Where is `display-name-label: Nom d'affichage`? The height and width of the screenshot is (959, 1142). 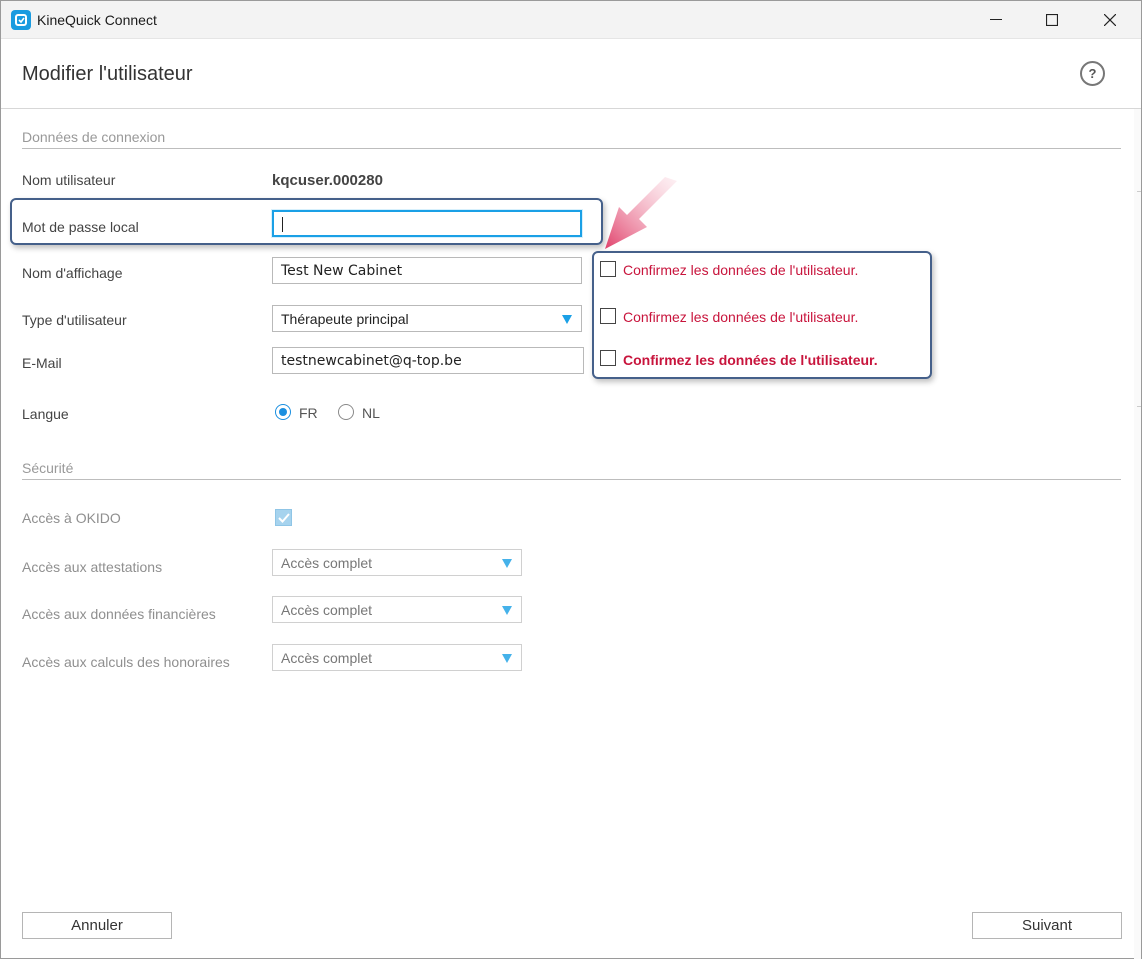 display-name-label: Nom d'affichage is located at coordinates (72, 273).